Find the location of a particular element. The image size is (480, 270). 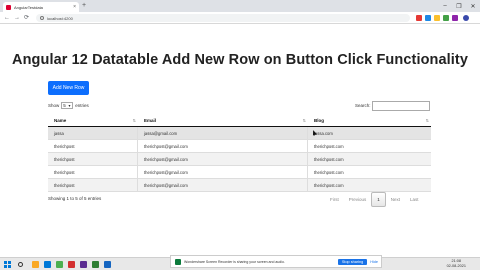

column-header-name: Name ⇅ is located at coordinates (93, 120).